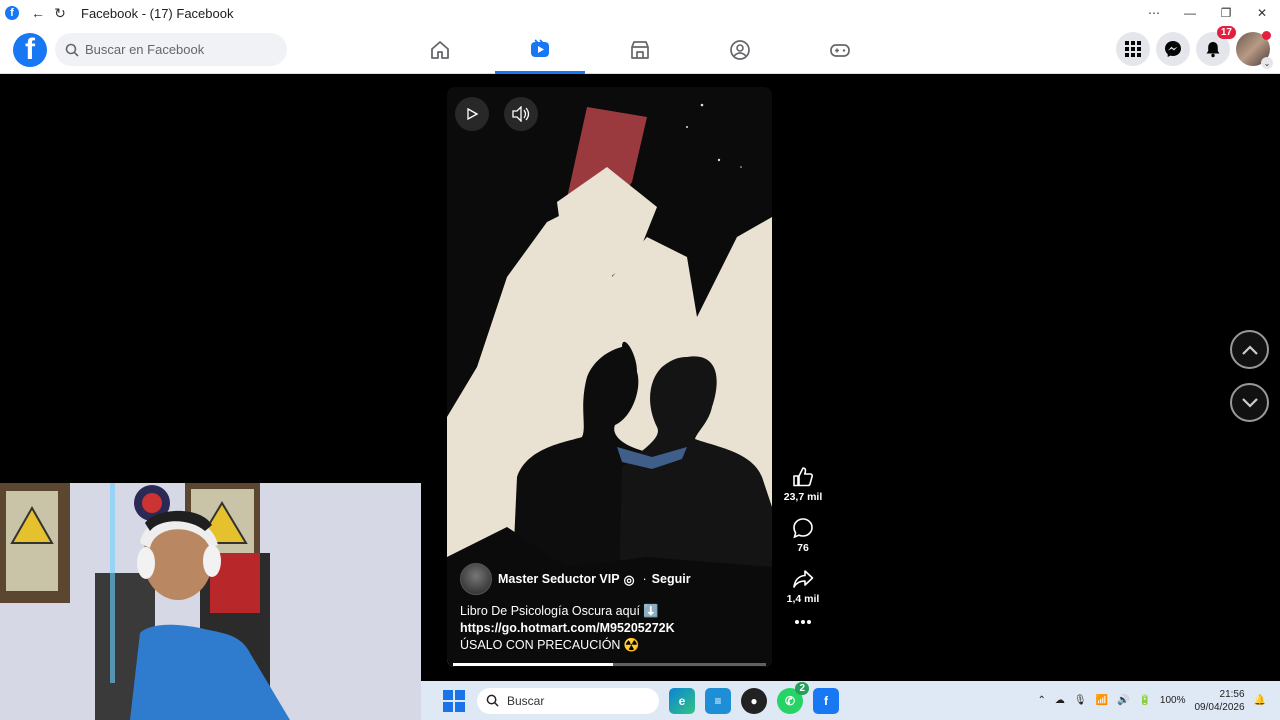 Image resolution: width=1280 pixels, height=720 pixels. What do you see at coordinates (1262, 13) in the screenshot?
I see `close-button: ✕` at bounding box center [1262, 13].